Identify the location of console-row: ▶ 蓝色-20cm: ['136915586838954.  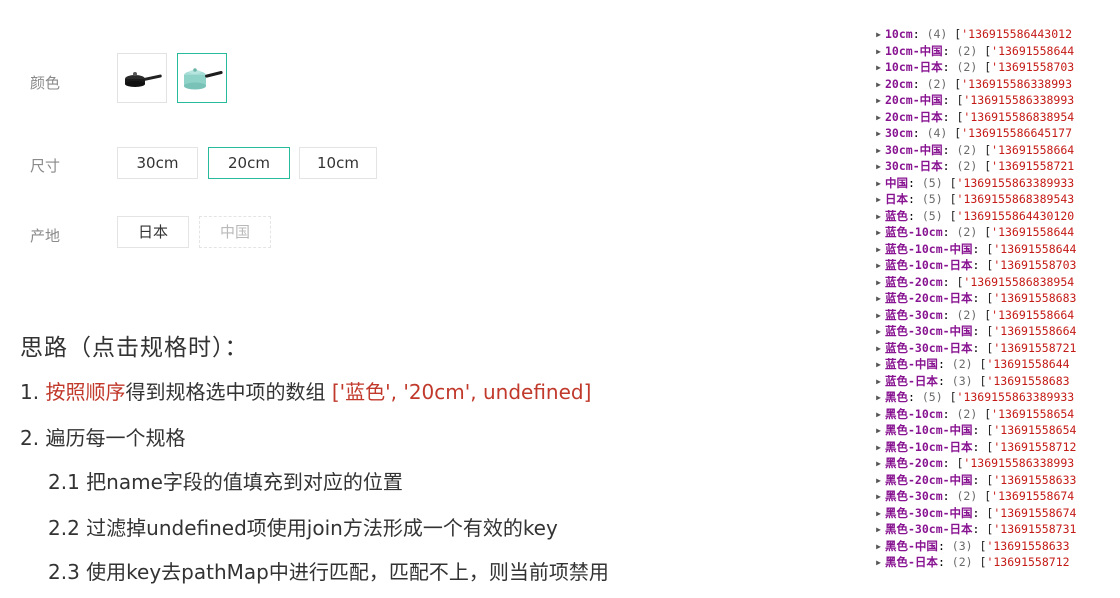
(982, 282).